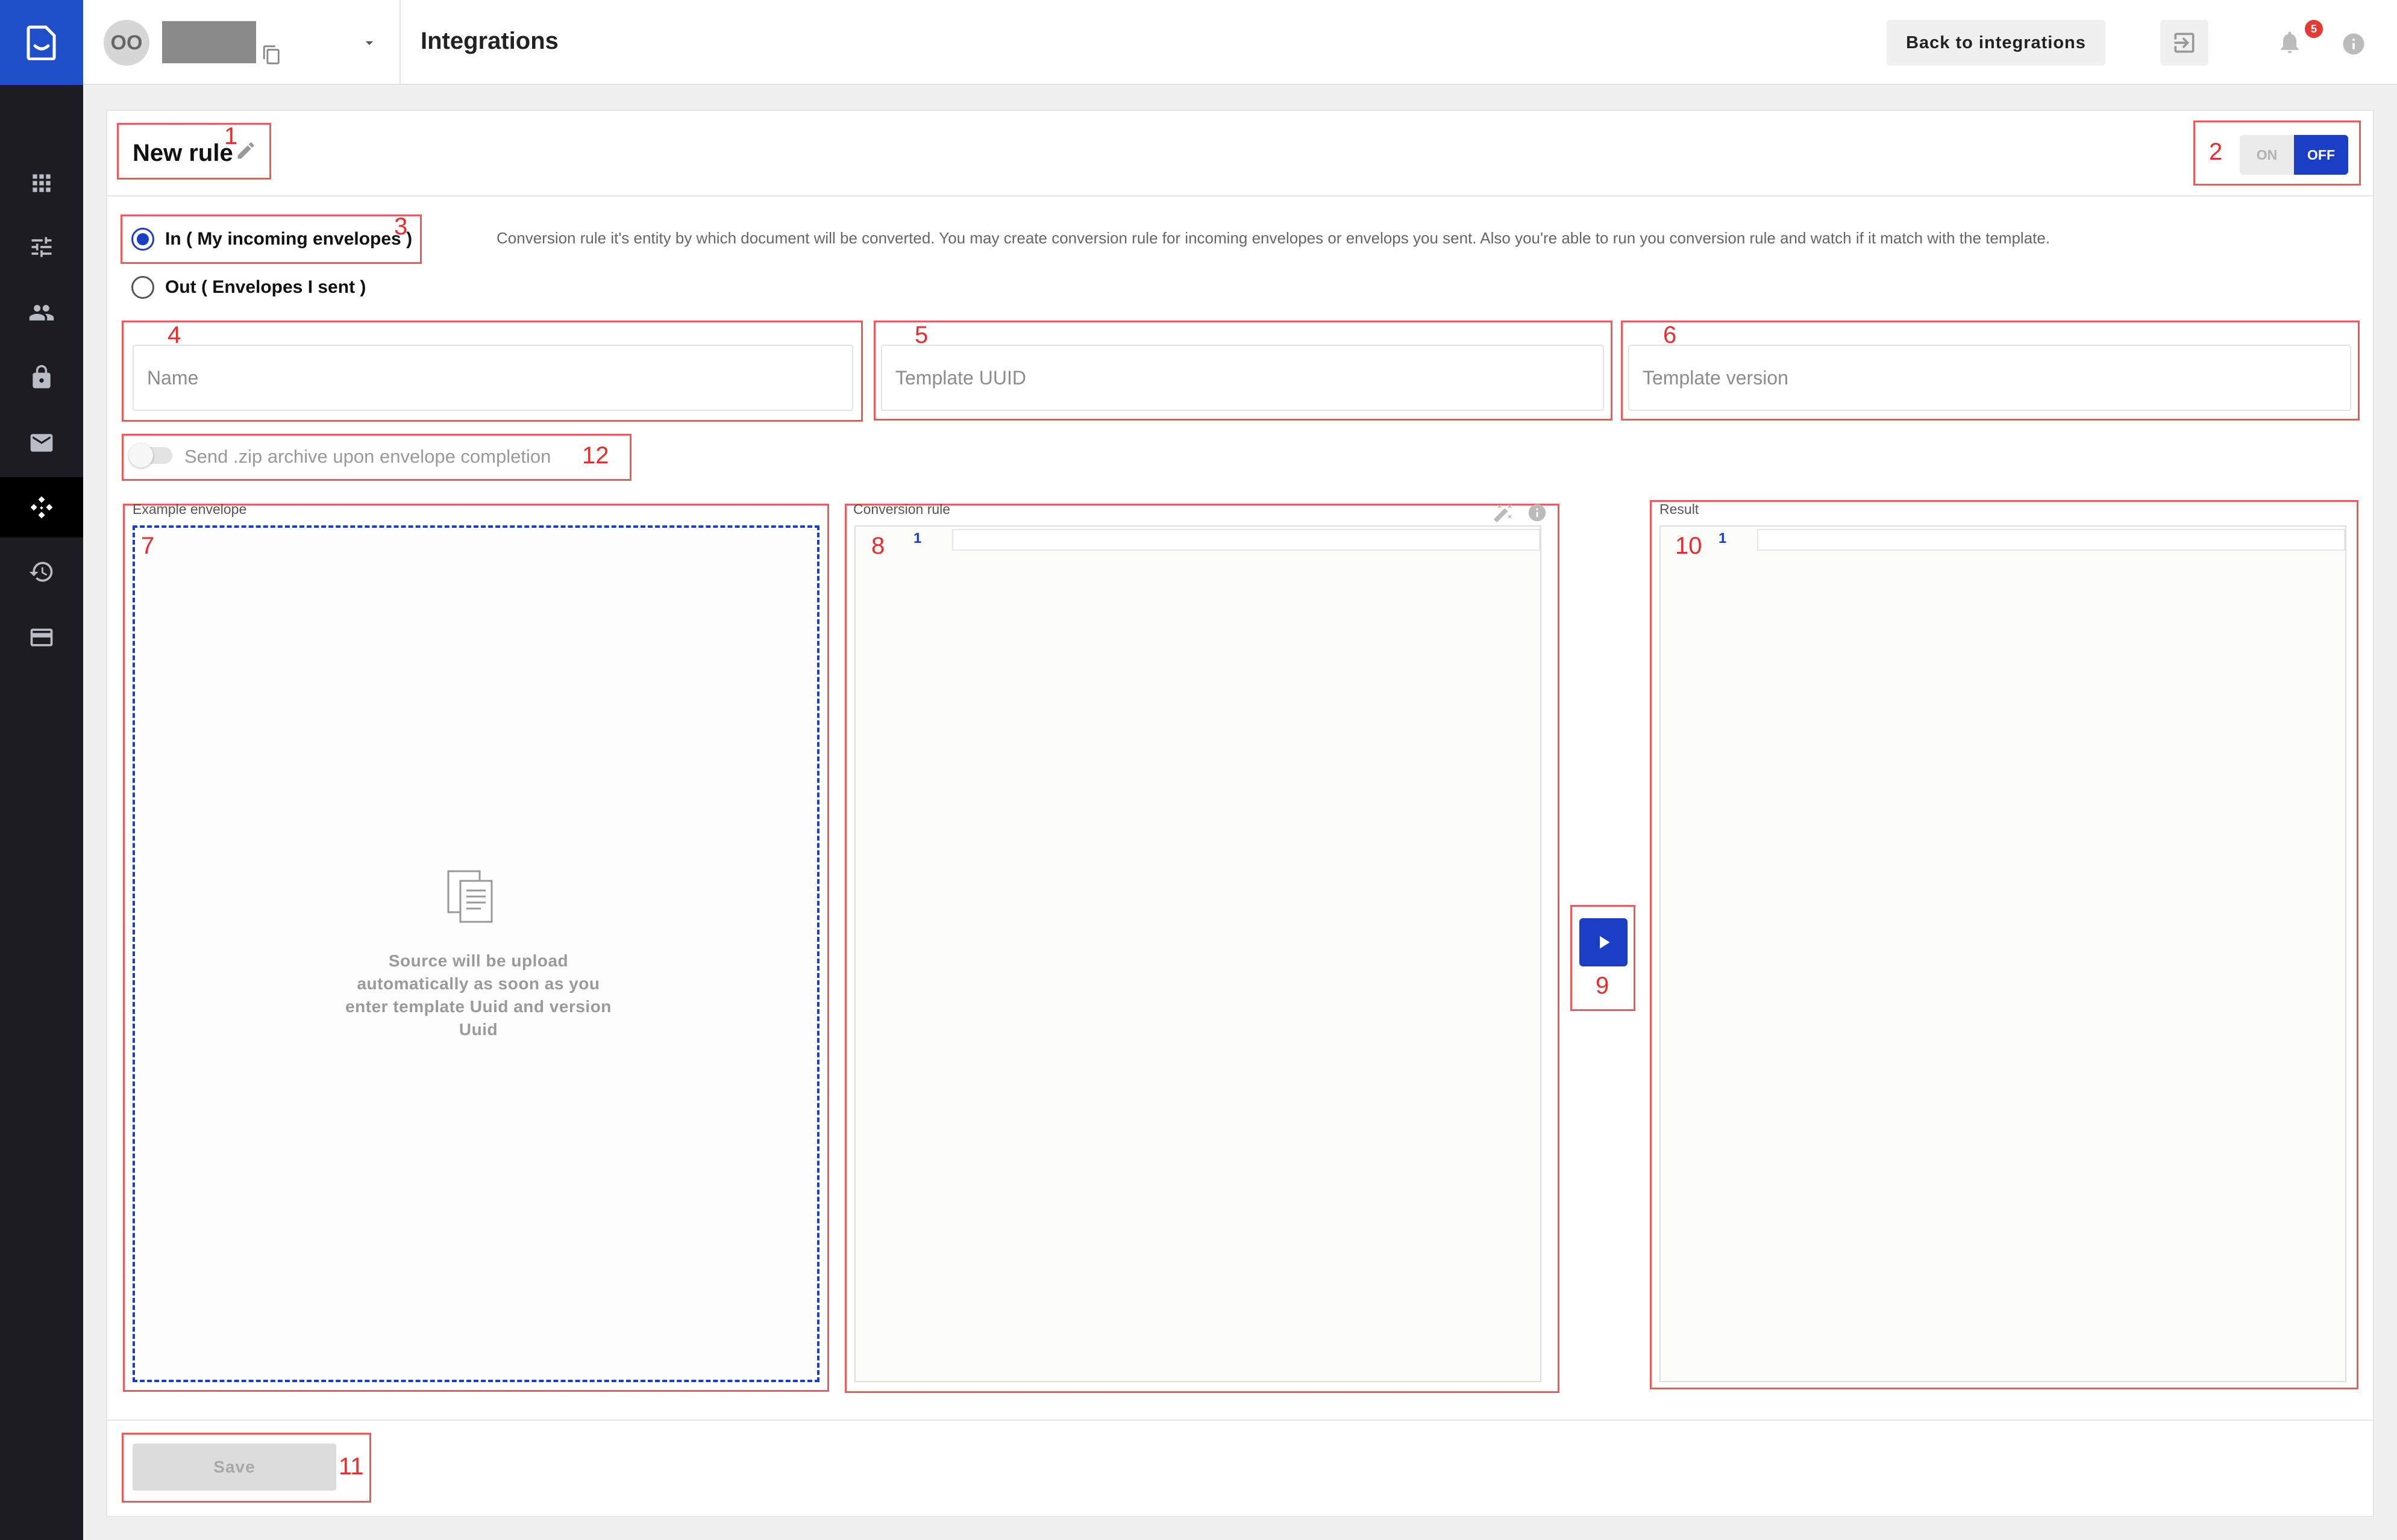  I want to click on lock-icon, so click(42, 377).